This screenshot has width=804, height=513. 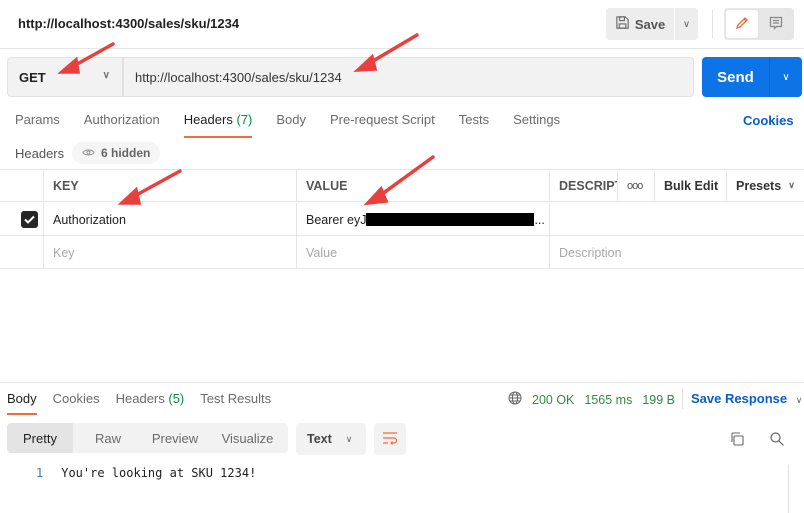 What do you see at coordinates (650, 24) in the screenshot?
I see `save-label: Save` at bounding box center [650, 24].